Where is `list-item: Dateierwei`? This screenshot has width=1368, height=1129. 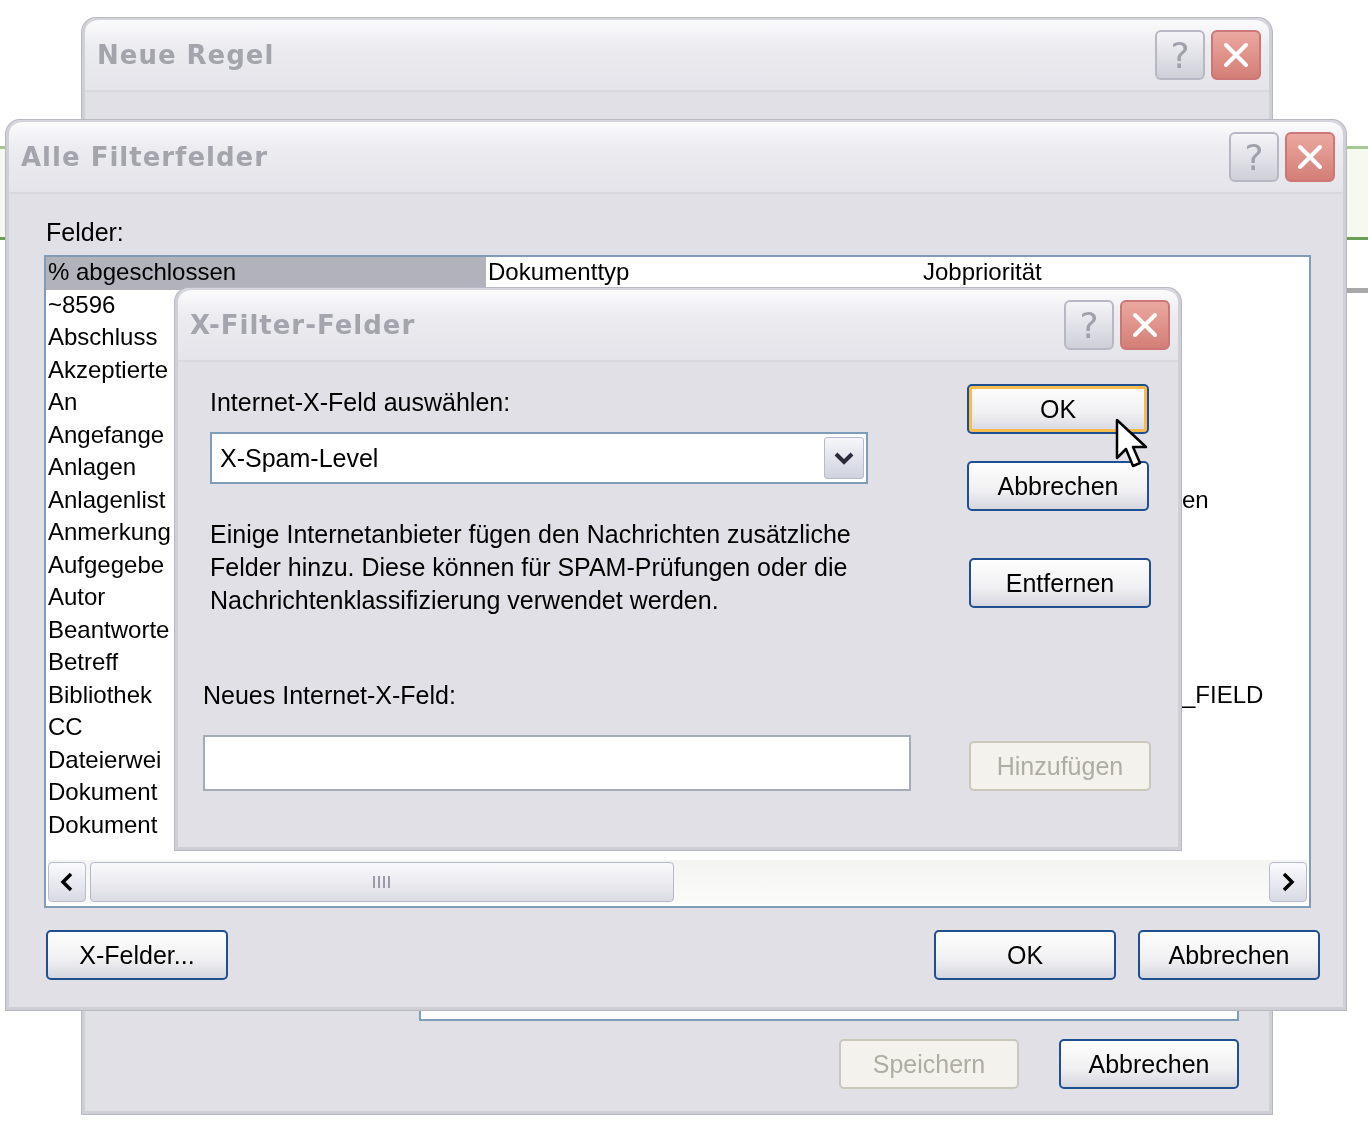
list-item: Dateierwei is located at coordinates (104, 760).